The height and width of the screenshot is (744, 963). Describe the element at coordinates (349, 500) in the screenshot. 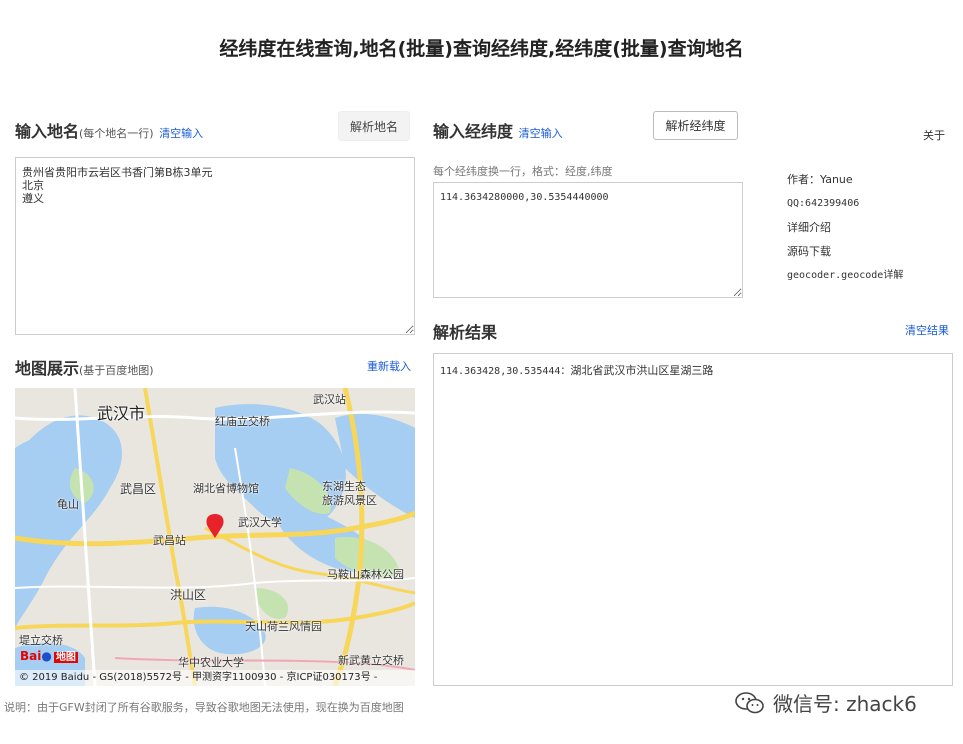

I see `map-label-donghu2: 旅游风景区` at that location.